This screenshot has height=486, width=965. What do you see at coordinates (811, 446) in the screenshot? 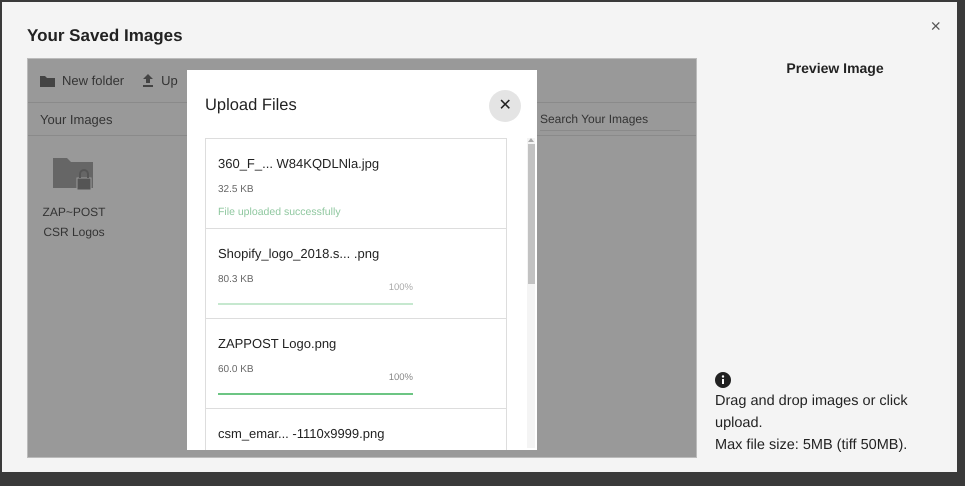
I see `info-text: Max file size: 5MB (tiff 50MB).` at bounding box center [811, 446].